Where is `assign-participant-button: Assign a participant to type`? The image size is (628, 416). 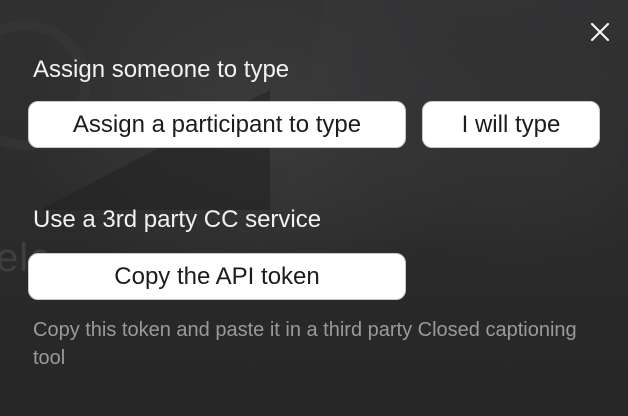
assign-participant-button: Assign a participant to type is located at coordinates (217, 124).